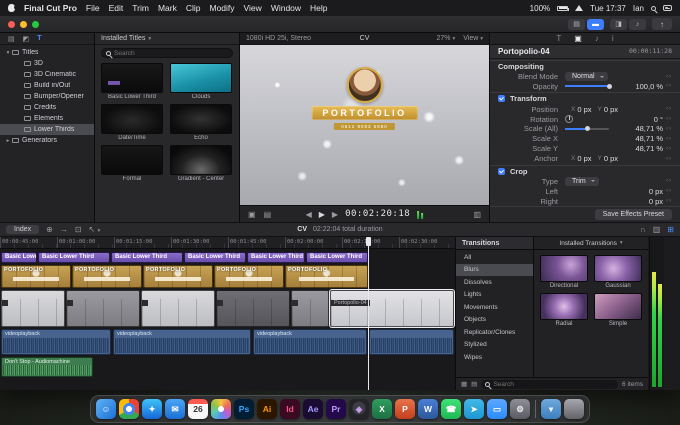 The width and height of the screenshot is (680, 425). What do you see at coordinates (47, 140) in the screenshot?
I see `sidebar-item: ▸ Generators` at bounding box center [47, 140].